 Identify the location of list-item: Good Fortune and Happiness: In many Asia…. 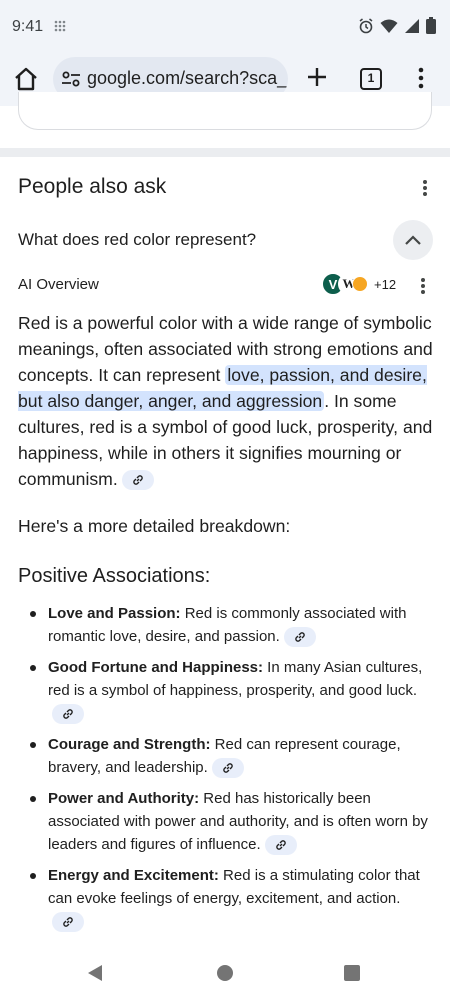
(226, 690).